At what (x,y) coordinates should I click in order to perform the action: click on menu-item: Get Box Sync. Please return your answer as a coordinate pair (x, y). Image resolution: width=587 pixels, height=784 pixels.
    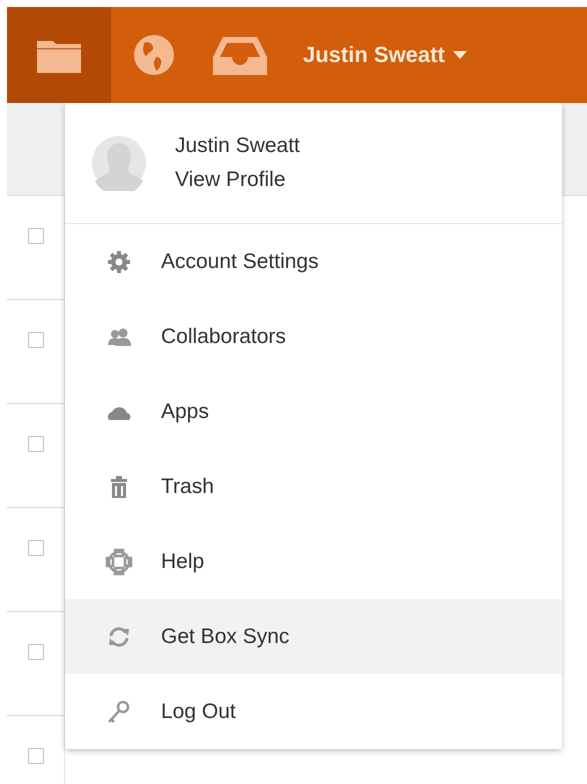
    Looking at the image, I should click on (313, 636).